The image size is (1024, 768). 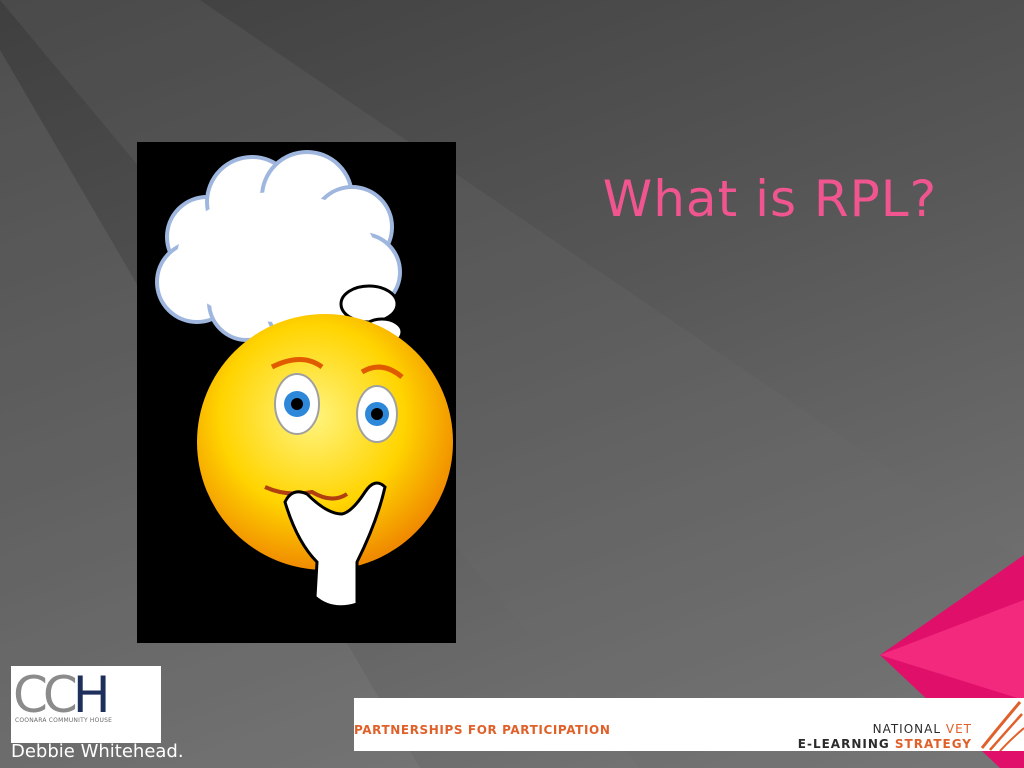 I want to click on partnerships-text: PARTNERSHIPS FOR PARTICIPATION, so click(x=482, y=730).